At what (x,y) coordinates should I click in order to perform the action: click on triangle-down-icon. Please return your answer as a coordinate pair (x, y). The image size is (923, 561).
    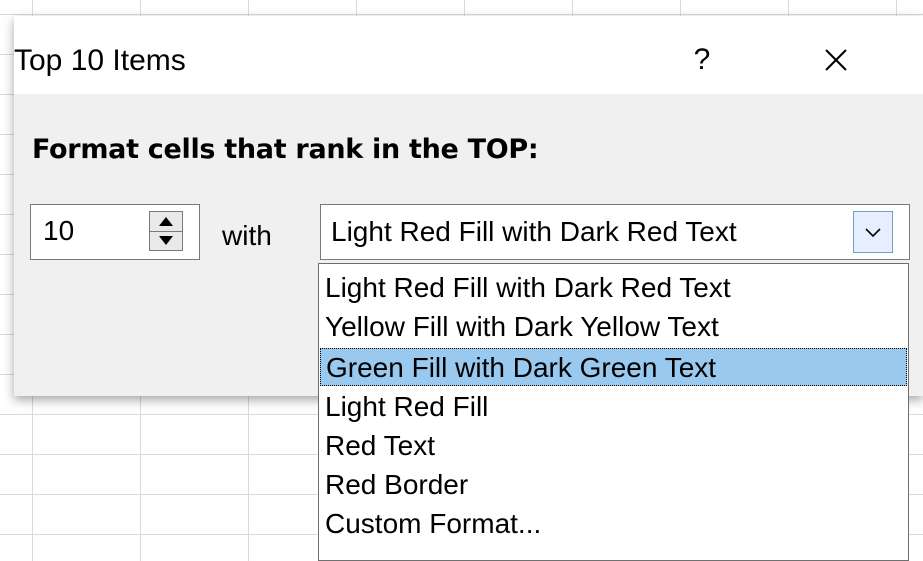
    Looking at the image, I should click on (166, 240).